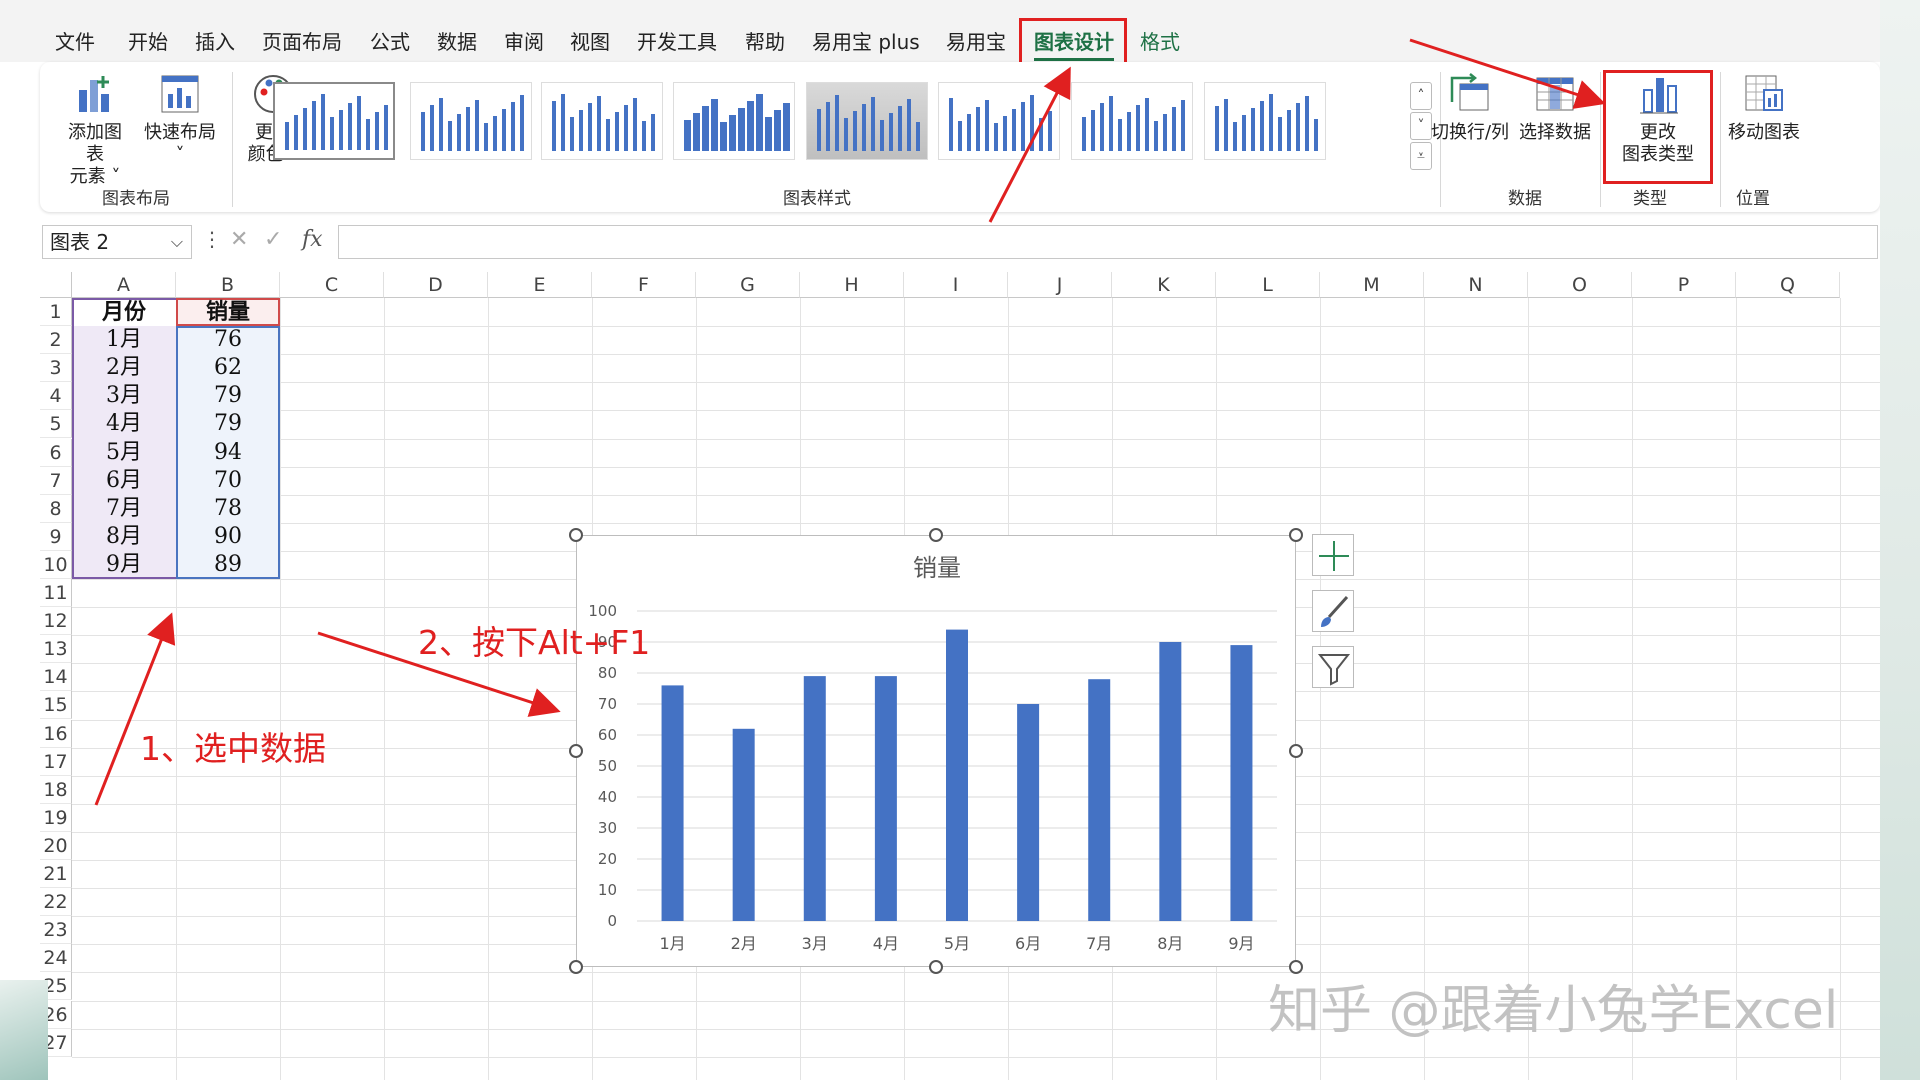 Image resolution: width=1920 pixels, height=1080 pixels. What do you see at coordinates (212, 239) in the screenshot?
I see `more-options-icon: ⋮` at bounding box center [212, 239].